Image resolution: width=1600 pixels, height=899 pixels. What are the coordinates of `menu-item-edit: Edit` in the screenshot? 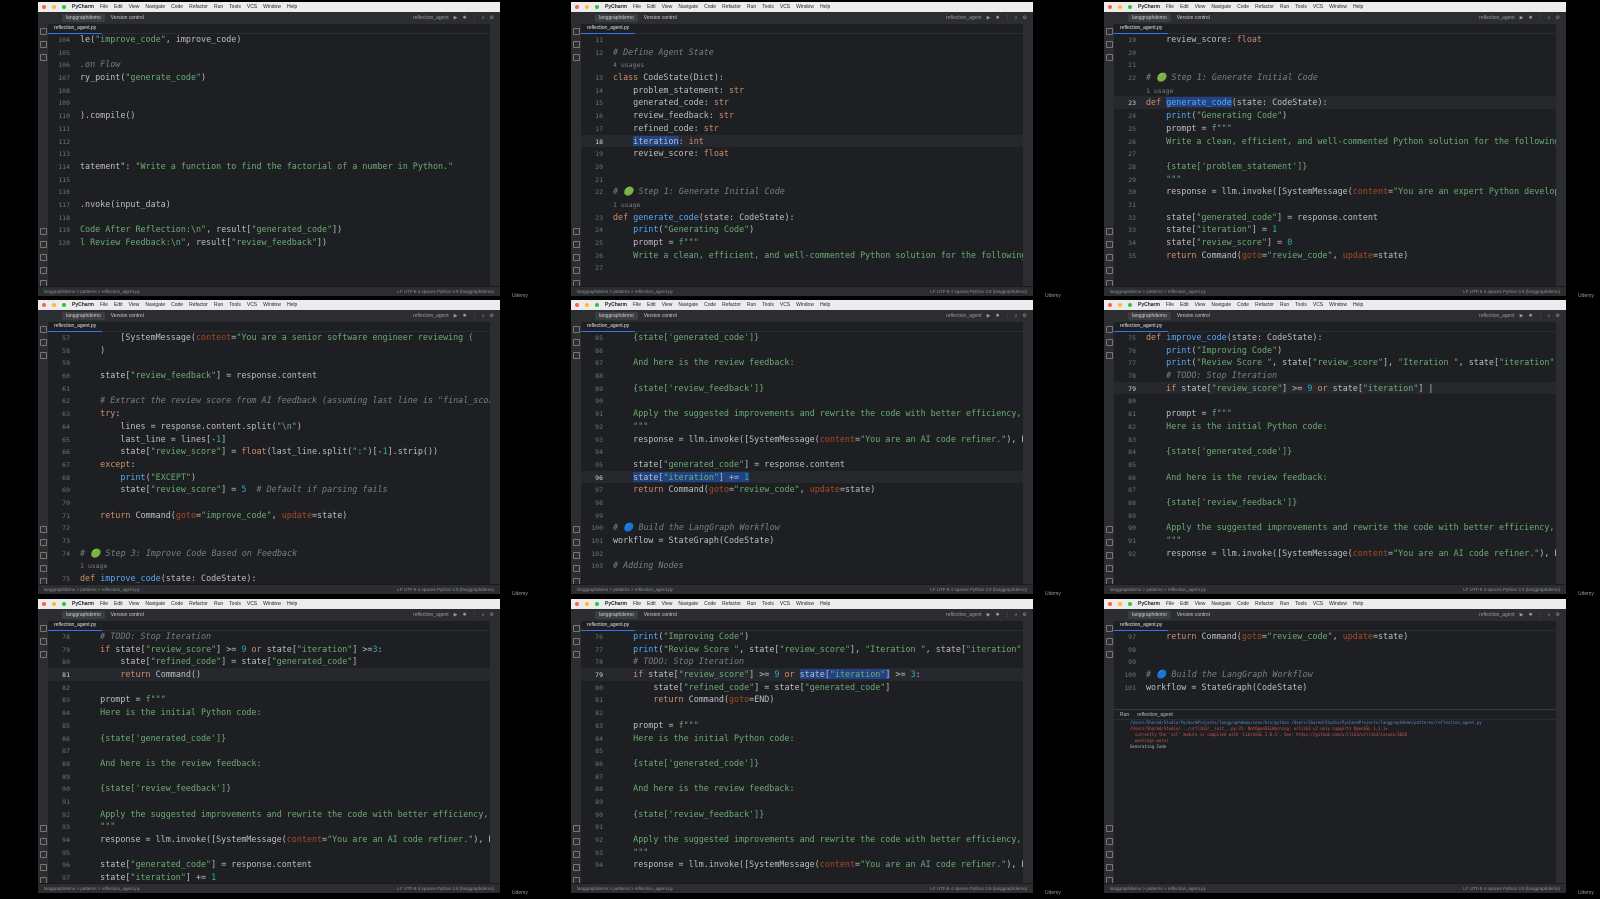 It's located at (651, 7).